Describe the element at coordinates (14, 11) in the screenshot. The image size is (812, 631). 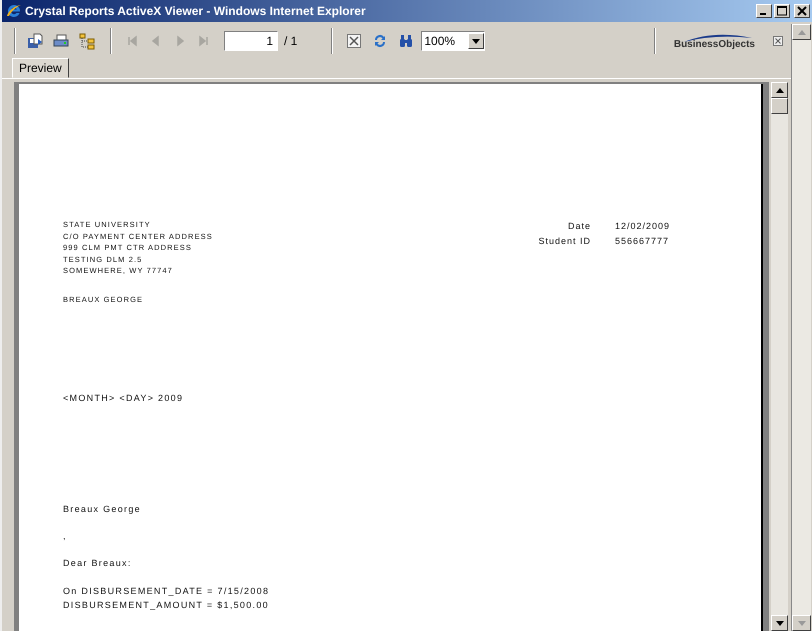
I see `browser-logo-icon` at that location.